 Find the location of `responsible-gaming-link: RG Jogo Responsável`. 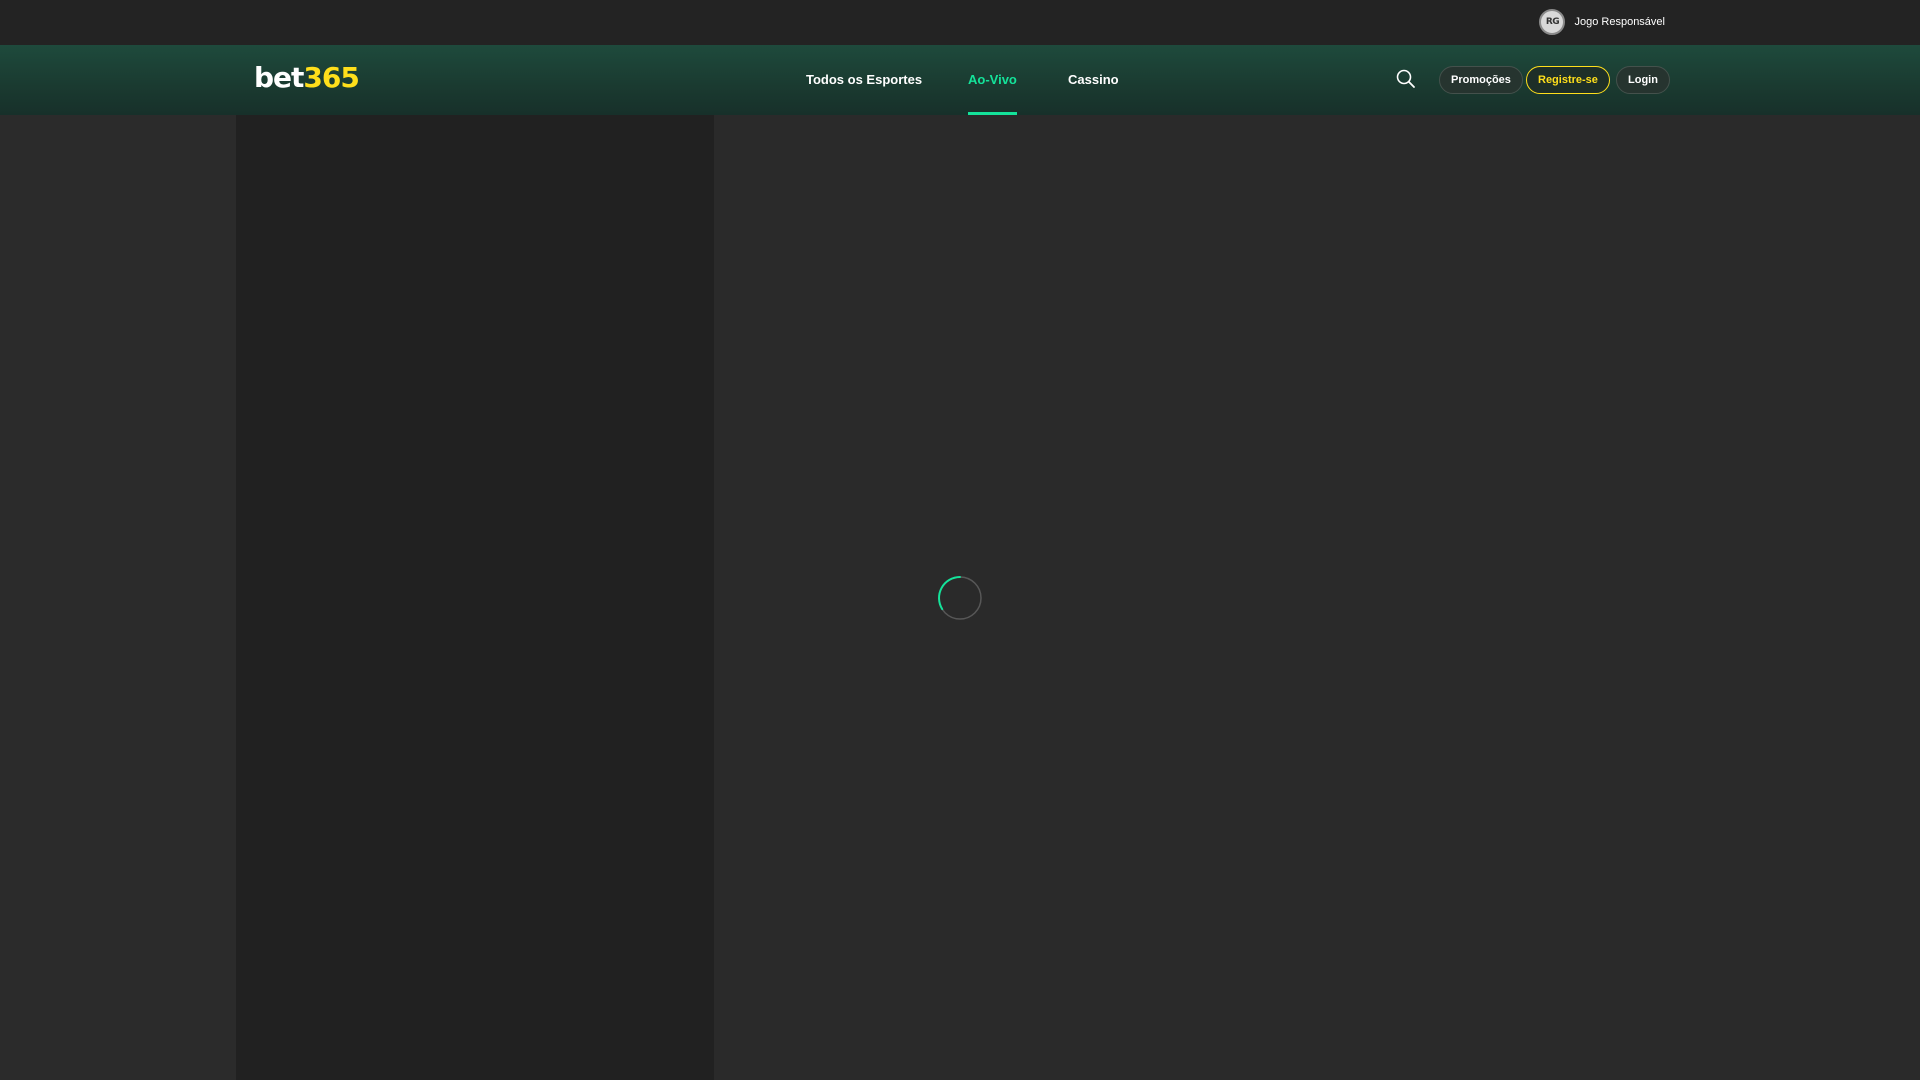

responsible-gaming-link: RG Jogo Responsável is located at coordinates (1602, 22).